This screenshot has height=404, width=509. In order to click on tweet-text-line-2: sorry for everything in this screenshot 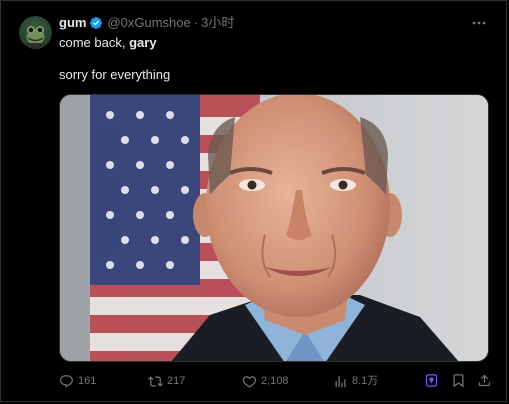, I will do `click(115, 74)`.